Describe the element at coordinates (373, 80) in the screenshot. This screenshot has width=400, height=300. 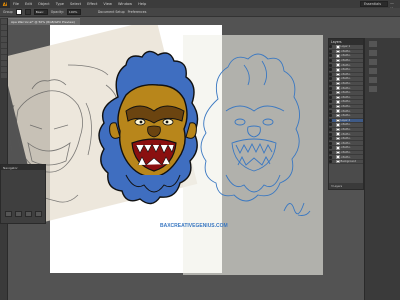
I see `stroke-panel-icon` at that location.